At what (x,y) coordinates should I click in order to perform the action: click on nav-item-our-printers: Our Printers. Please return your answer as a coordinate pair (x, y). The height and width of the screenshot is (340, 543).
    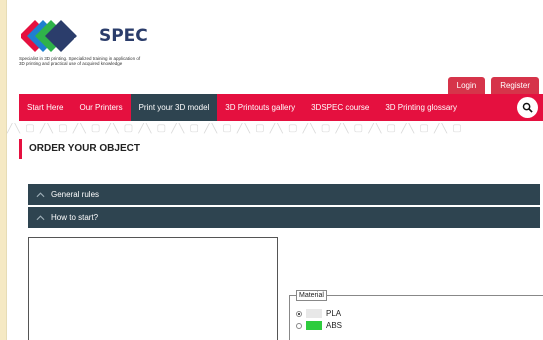
    Looking at the image, I should click on (100, 107).